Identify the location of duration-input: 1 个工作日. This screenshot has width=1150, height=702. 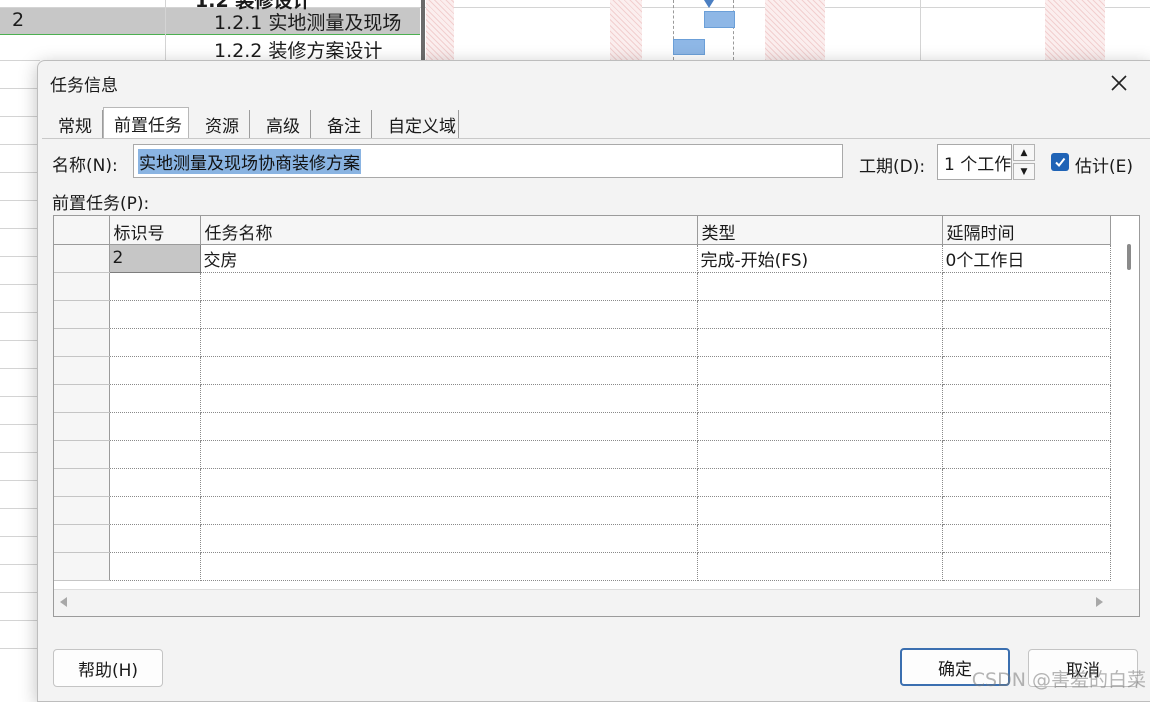
(974, 162).